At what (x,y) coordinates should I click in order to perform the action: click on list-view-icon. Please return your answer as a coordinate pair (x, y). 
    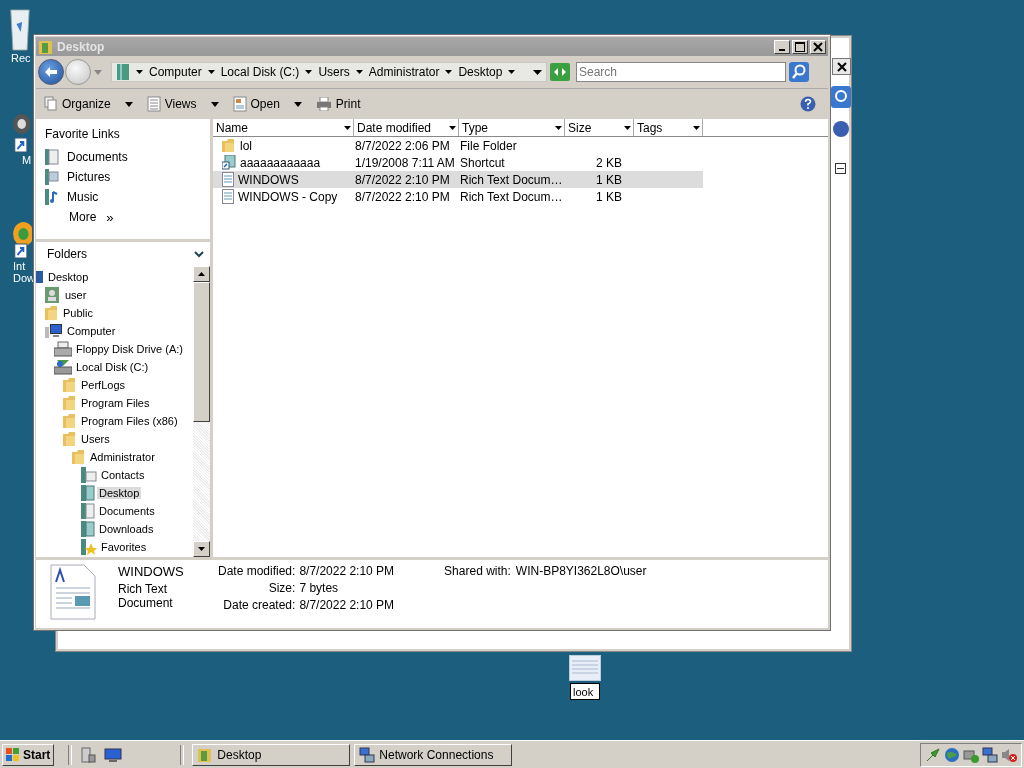
    Looking at the image, I should click on (153, 104).